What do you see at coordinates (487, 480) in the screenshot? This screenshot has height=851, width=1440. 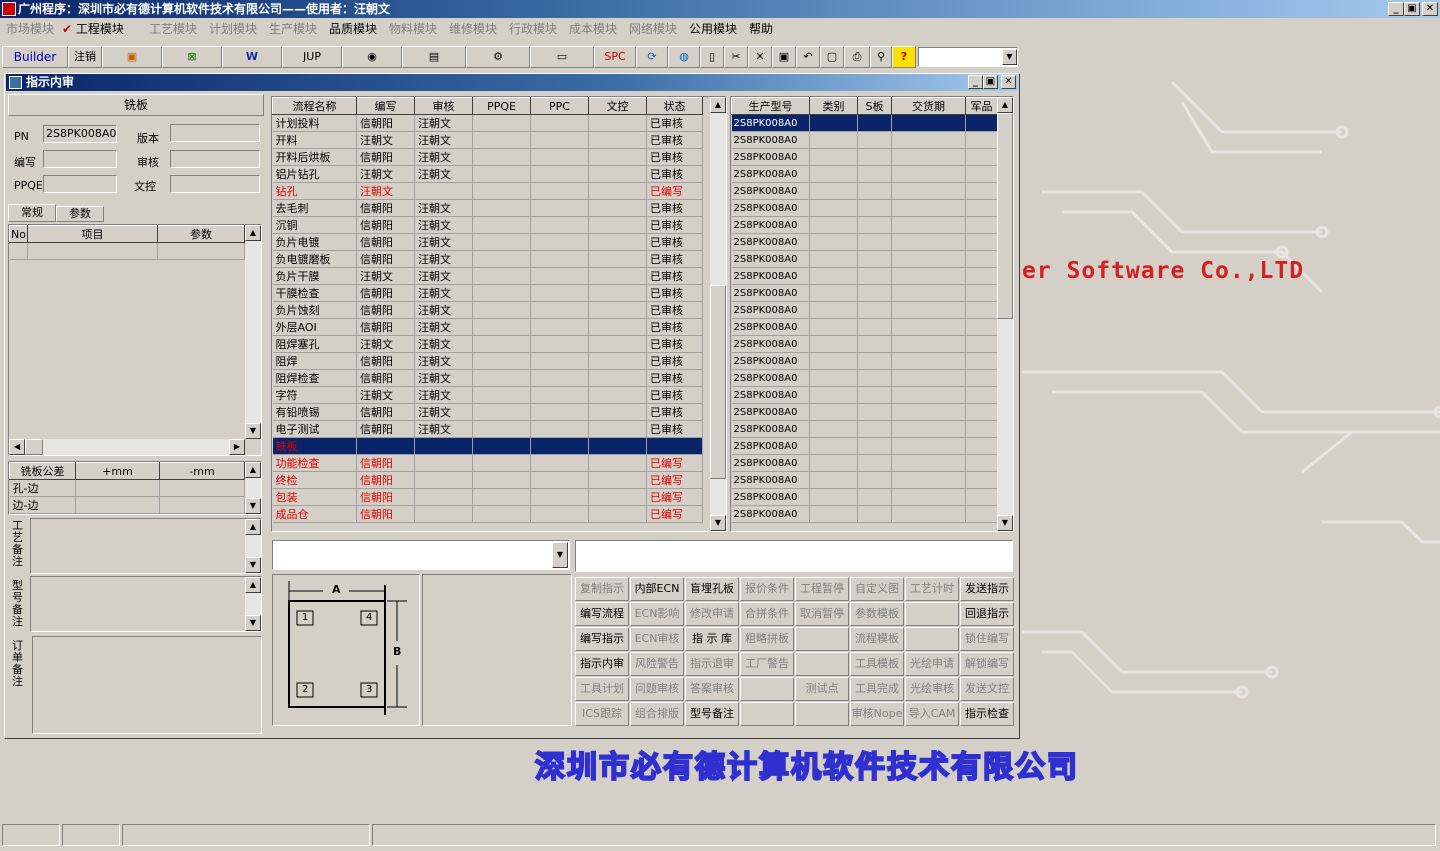 I see `process-row: 终检 信朝阳 已编写` at bounding box center [487, 480].